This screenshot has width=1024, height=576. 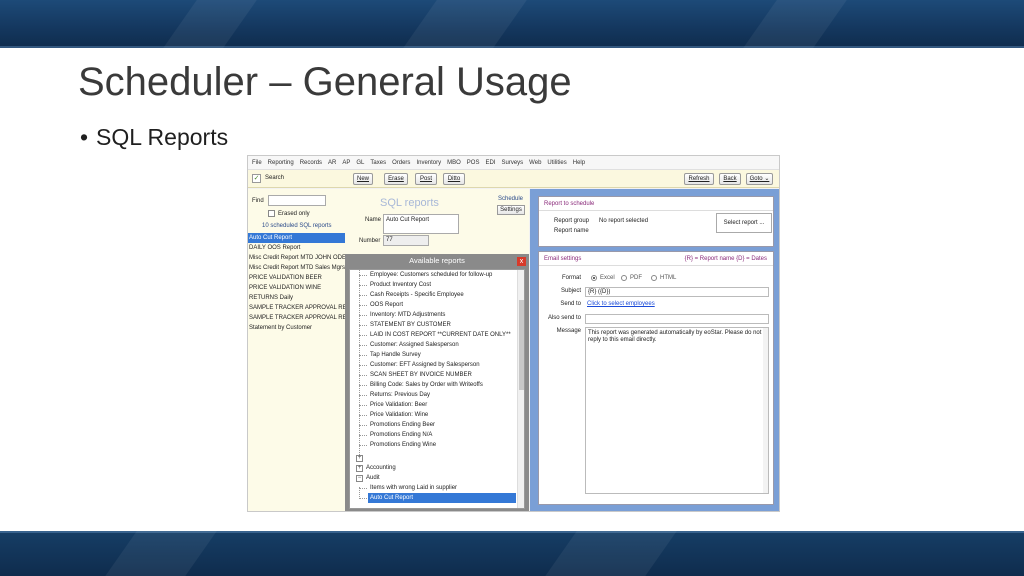 What do you see at coordinates (386, 305) in the screenshot?
I see `tree-item: OOS Report` at bounding box center [386, 305].